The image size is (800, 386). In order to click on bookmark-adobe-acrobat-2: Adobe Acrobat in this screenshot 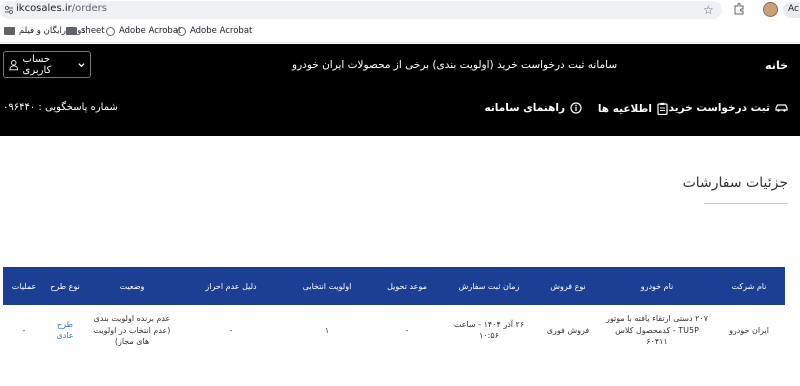, I will do `click(214, 31)`.